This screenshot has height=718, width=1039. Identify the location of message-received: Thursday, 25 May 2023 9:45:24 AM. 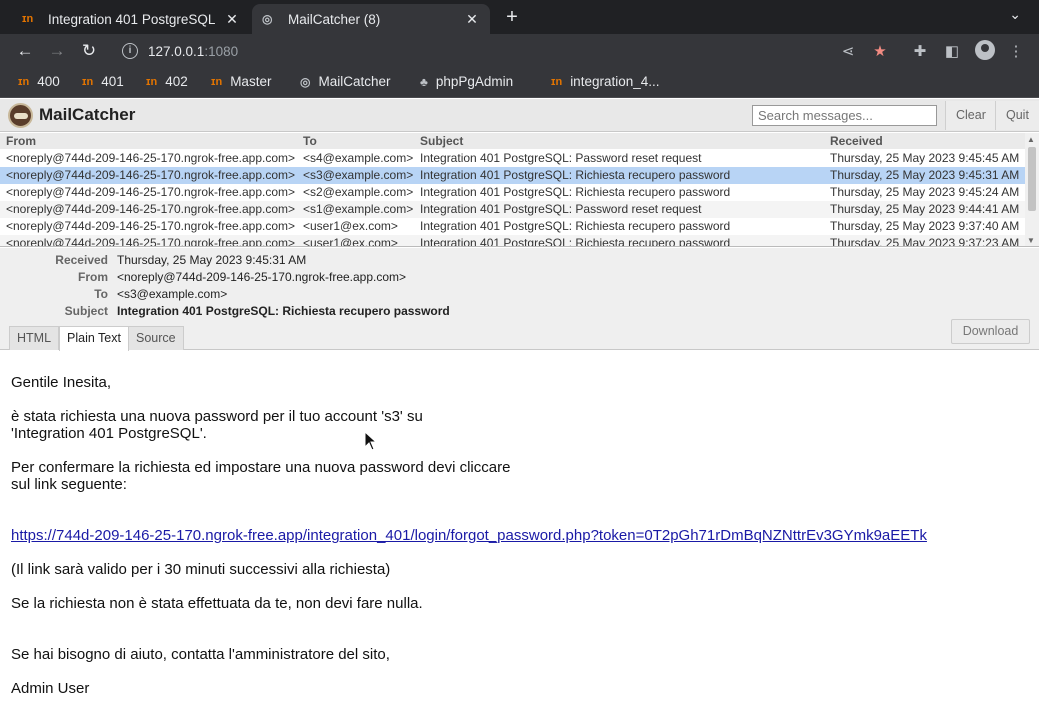
(925, 192).